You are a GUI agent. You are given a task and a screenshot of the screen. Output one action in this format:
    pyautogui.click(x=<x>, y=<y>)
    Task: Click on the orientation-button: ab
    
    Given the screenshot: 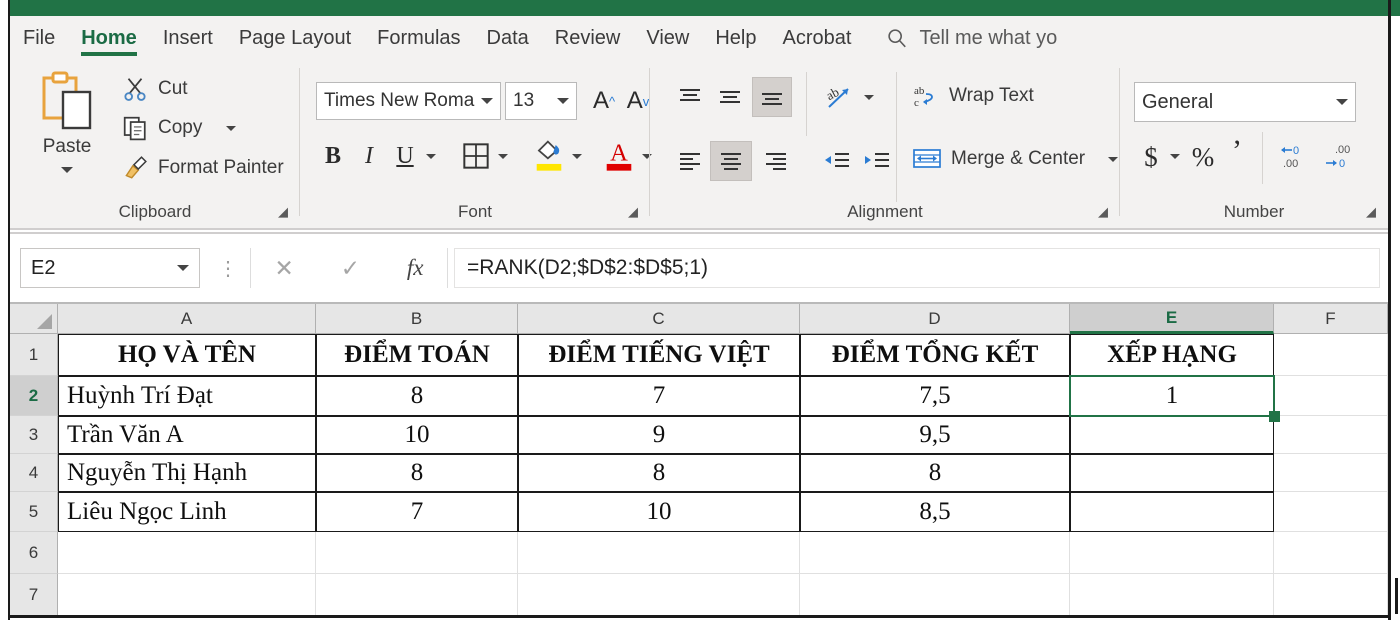 What is the action you would take?
    pyautogui.click(x=839, y=97)
    